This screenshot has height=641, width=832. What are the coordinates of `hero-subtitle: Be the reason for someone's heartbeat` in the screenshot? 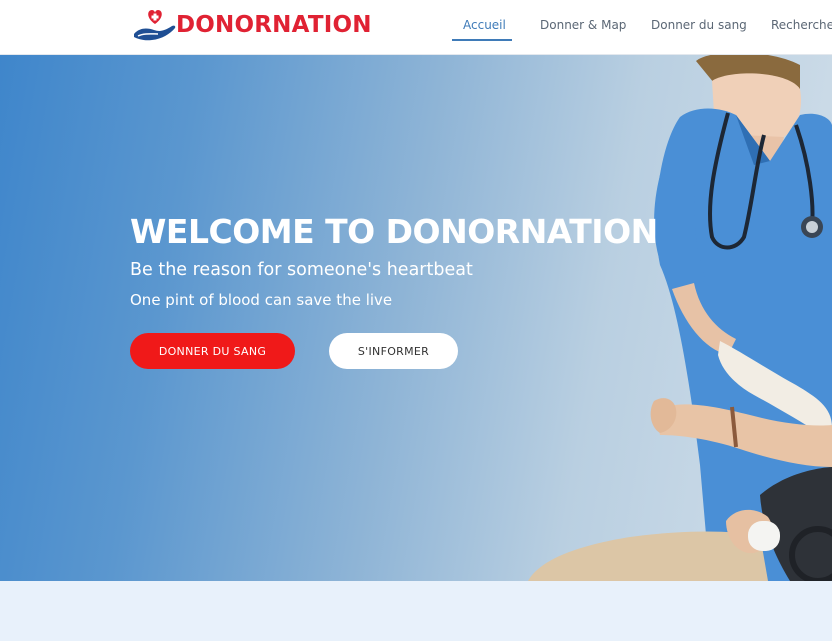 It's located at (301, 270).